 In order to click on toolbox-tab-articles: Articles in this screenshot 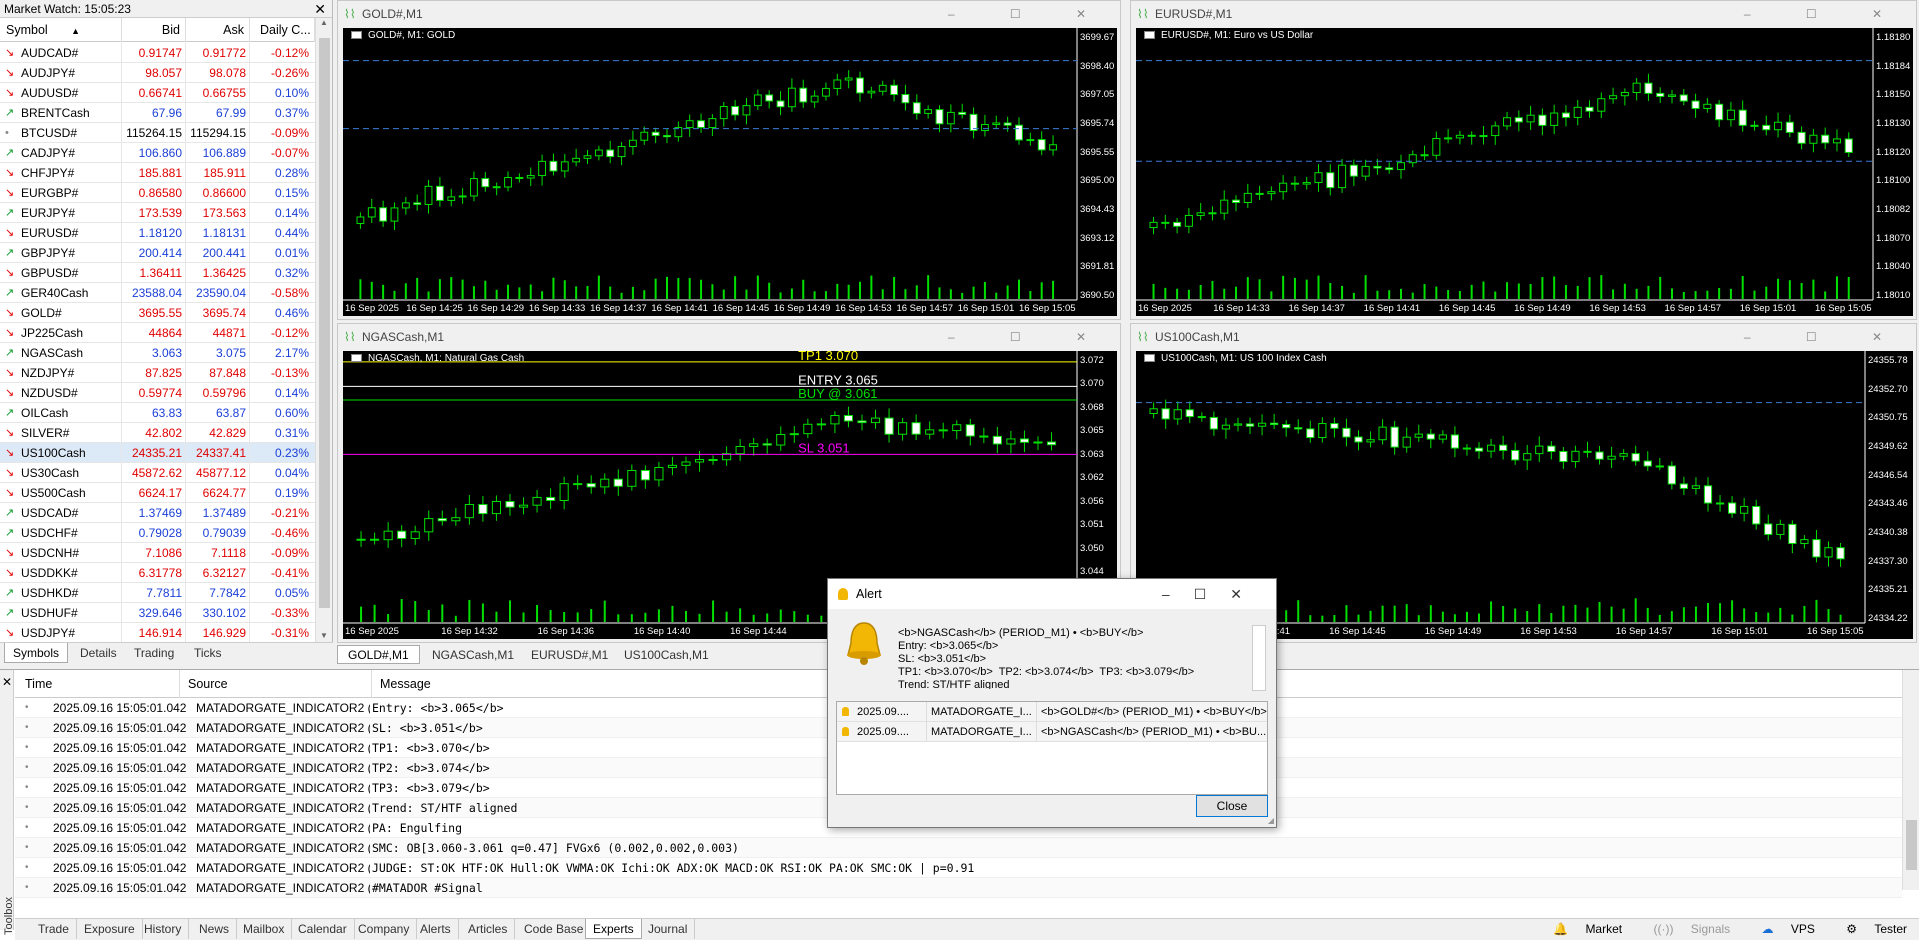, I will do `click(488, 929)`.